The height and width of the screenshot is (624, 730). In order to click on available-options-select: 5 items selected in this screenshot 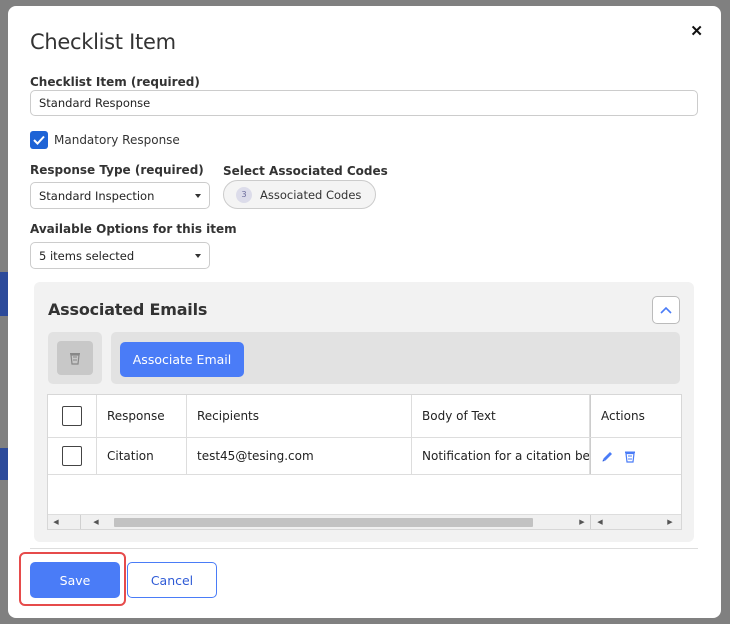, I will do `click(120, 255)`.